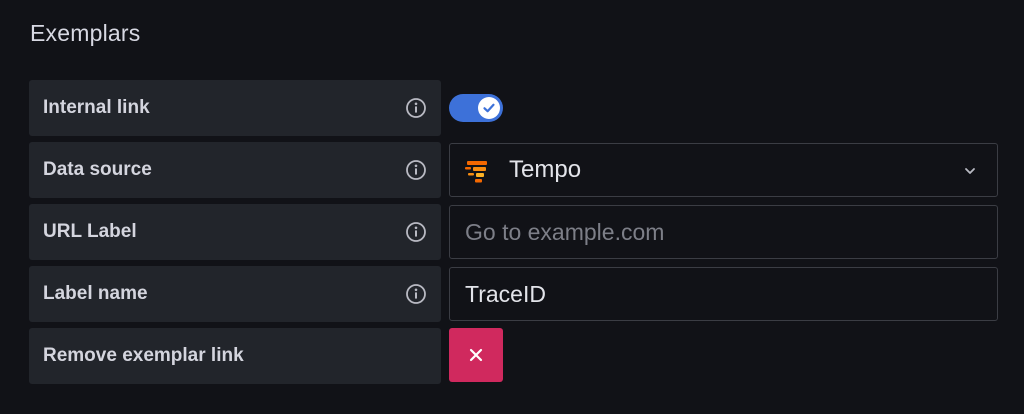  What do you see at coordinates (505, 294) in the screenshot?
I see `label-name-value: TraceID` at bounding box center [505, 294].